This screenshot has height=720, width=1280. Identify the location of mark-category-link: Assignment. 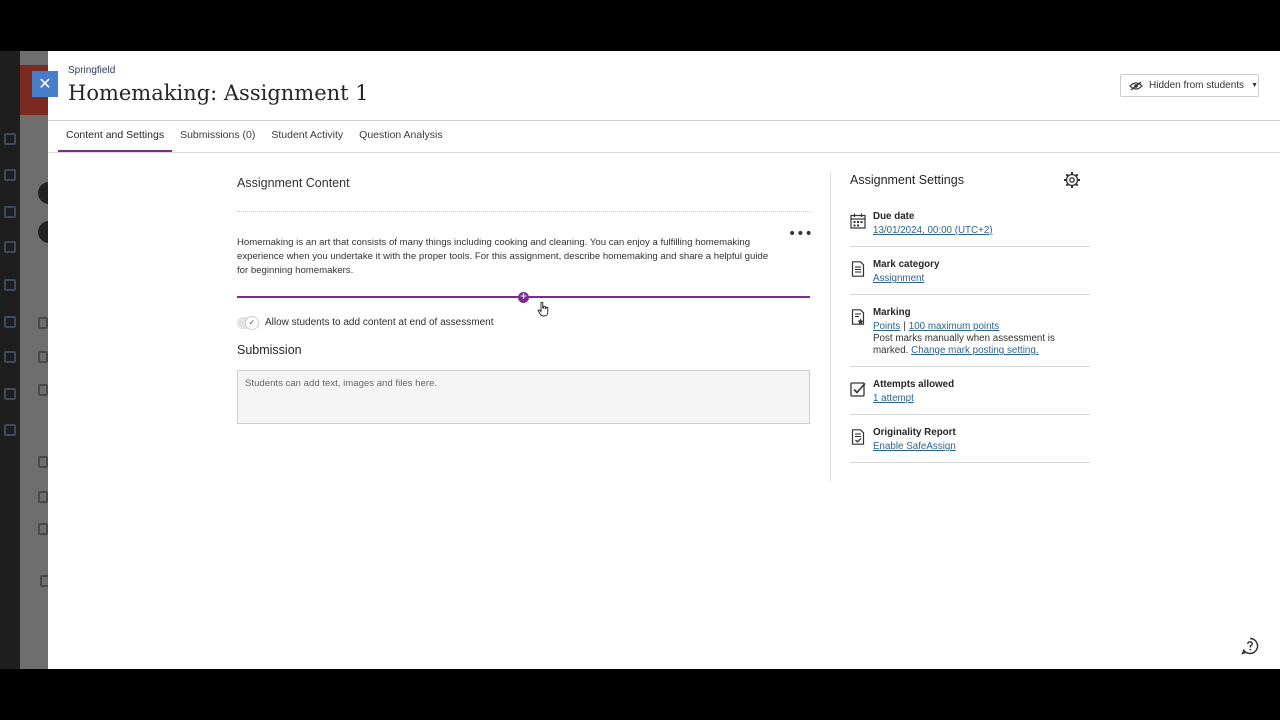
(898, 278).